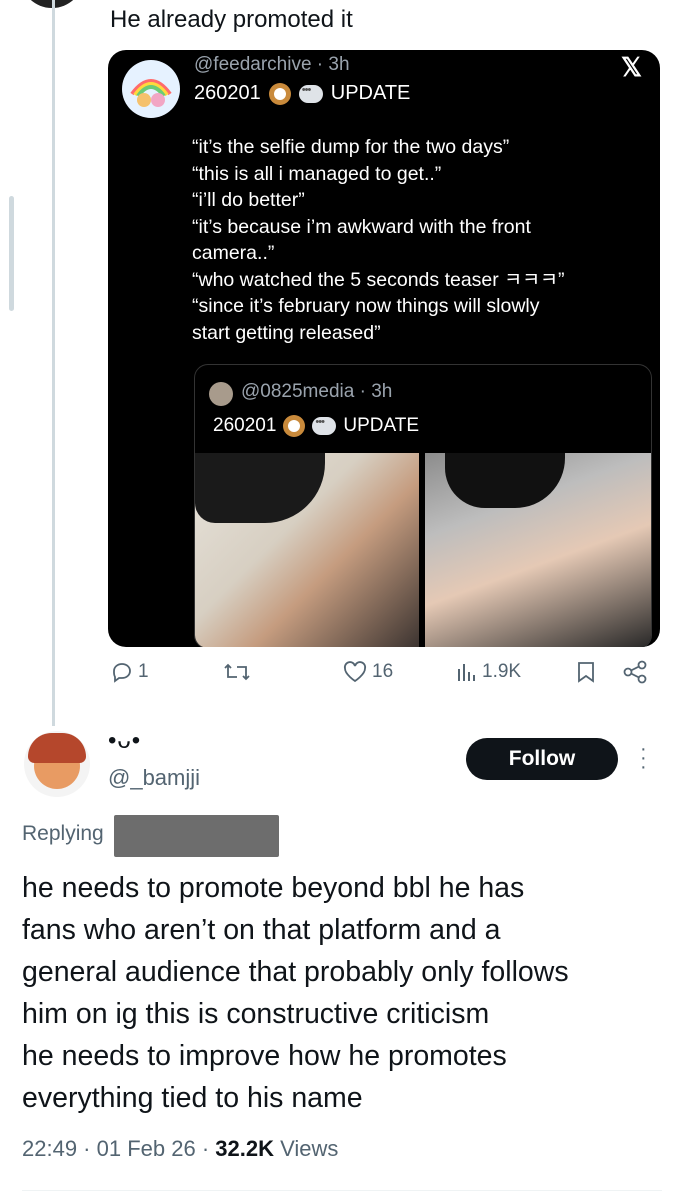 The width and height of the screenshot is (681, 1200). I want to click on inner-title: 260201 UPDATE, so click(316, 426).